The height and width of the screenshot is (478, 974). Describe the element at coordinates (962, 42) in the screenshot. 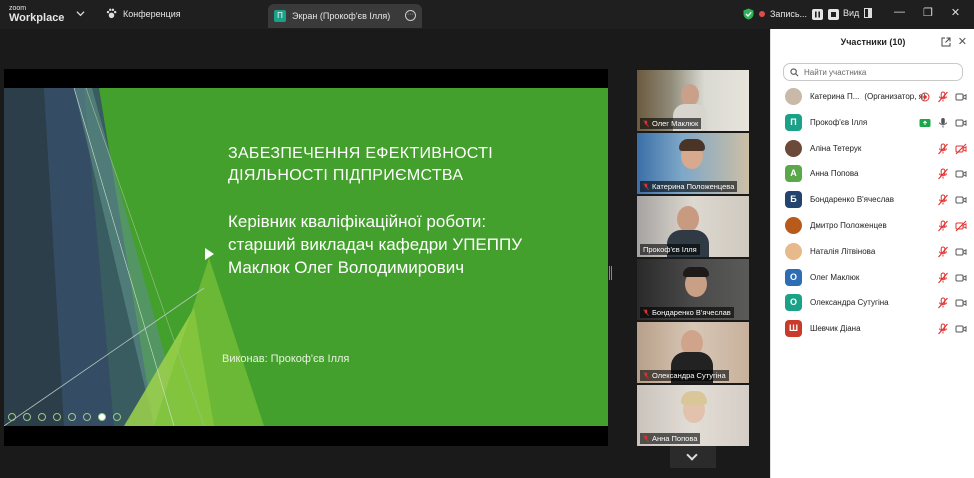

I see `close-panel-icon: ✕` at that location.